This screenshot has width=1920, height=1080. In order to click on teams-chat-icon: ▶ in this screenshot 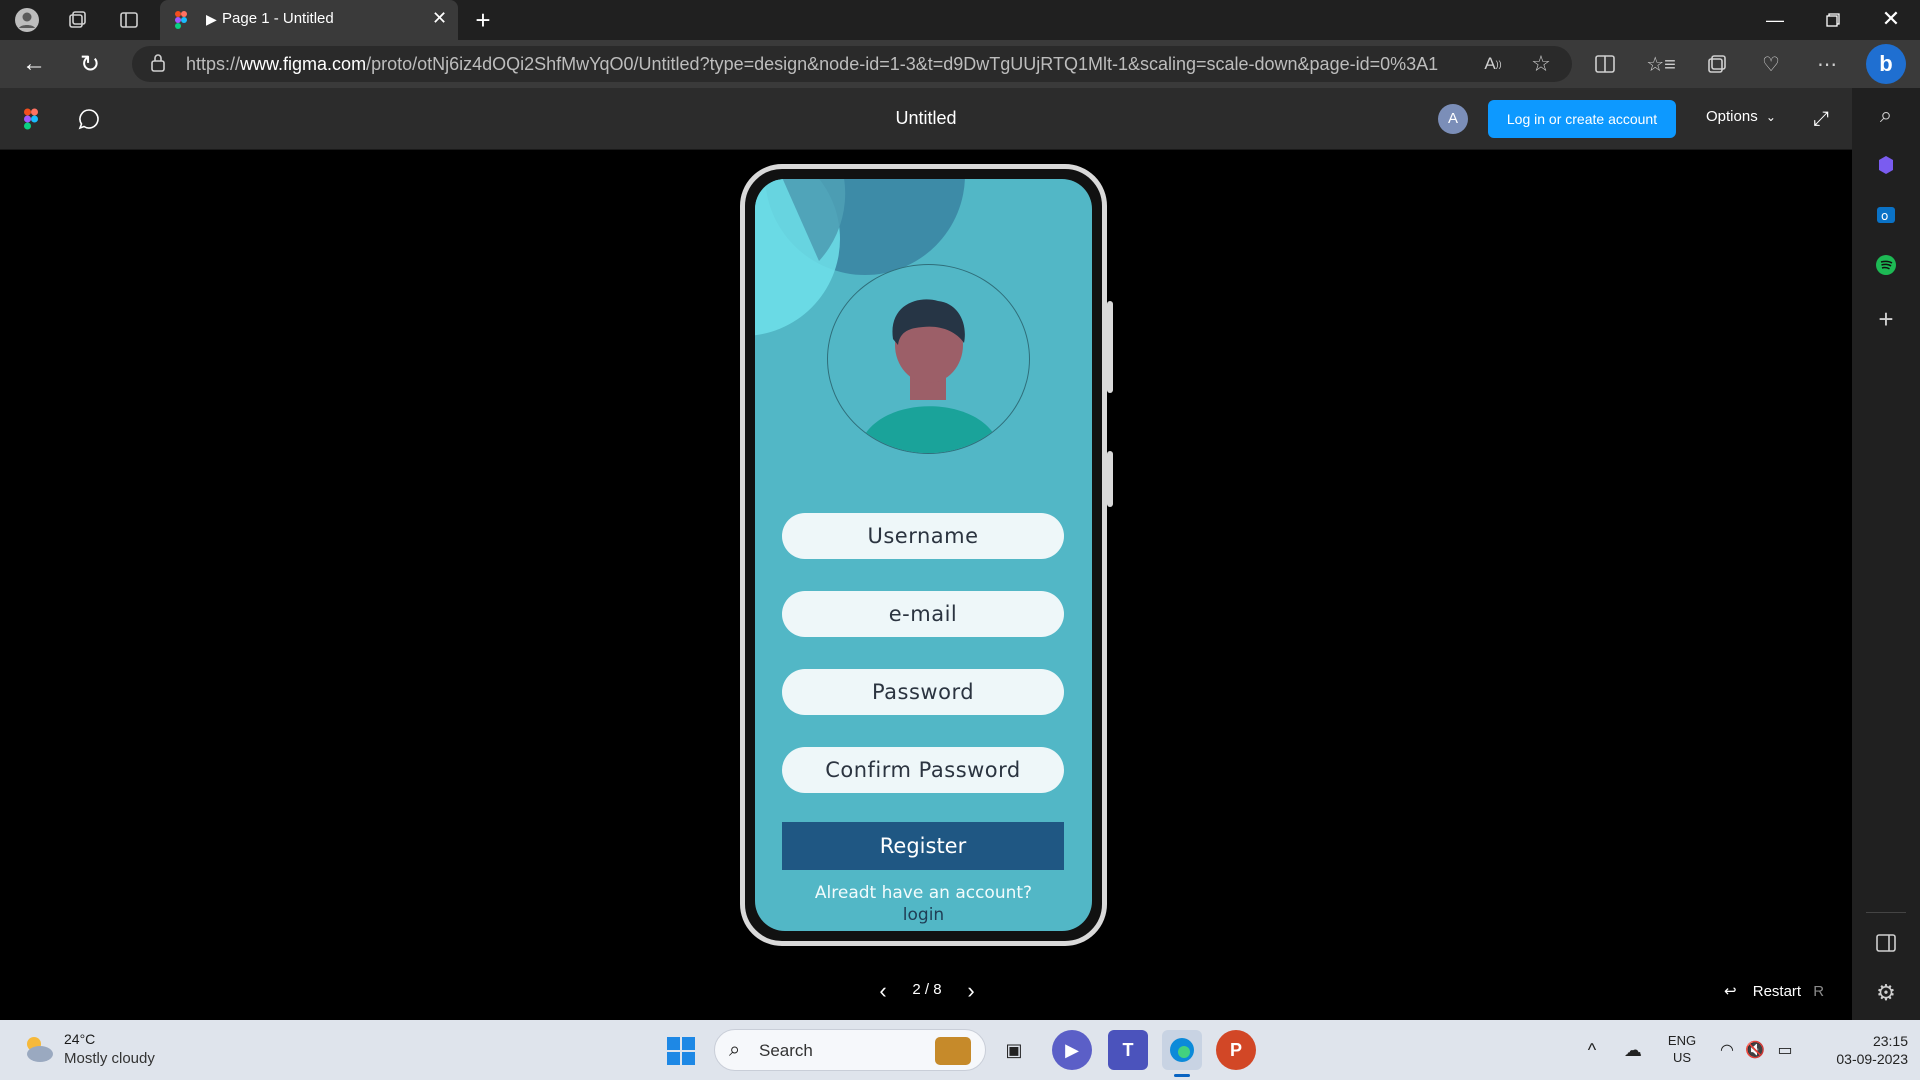, I will do `click(1072, 1050)`.